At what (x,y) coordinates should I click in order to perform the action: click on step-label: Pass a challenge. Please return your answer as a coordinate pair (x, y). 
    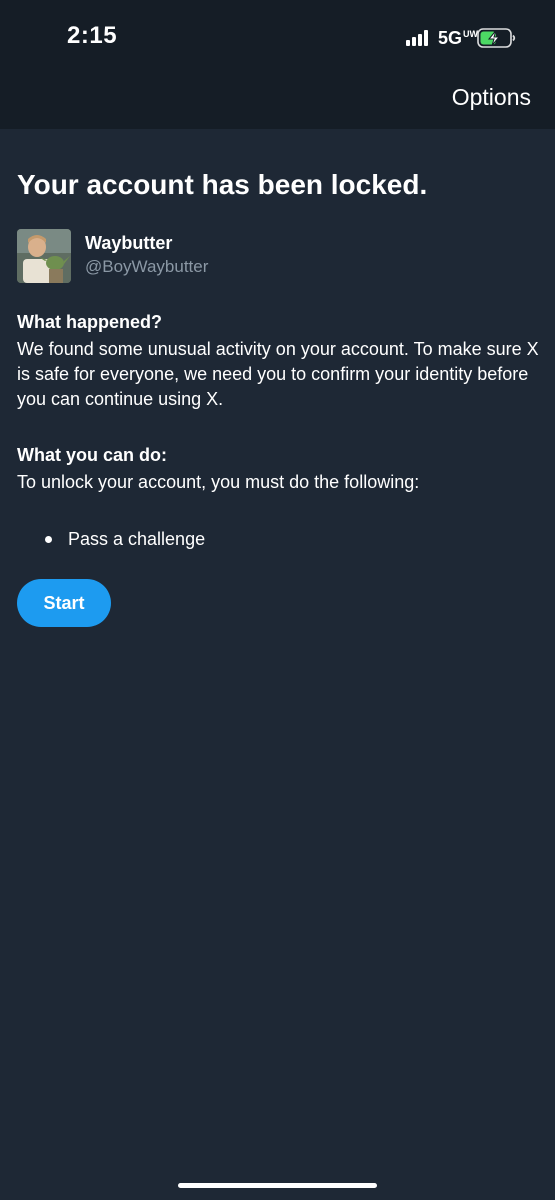
    Looking at the image, I should click on (137, 539).